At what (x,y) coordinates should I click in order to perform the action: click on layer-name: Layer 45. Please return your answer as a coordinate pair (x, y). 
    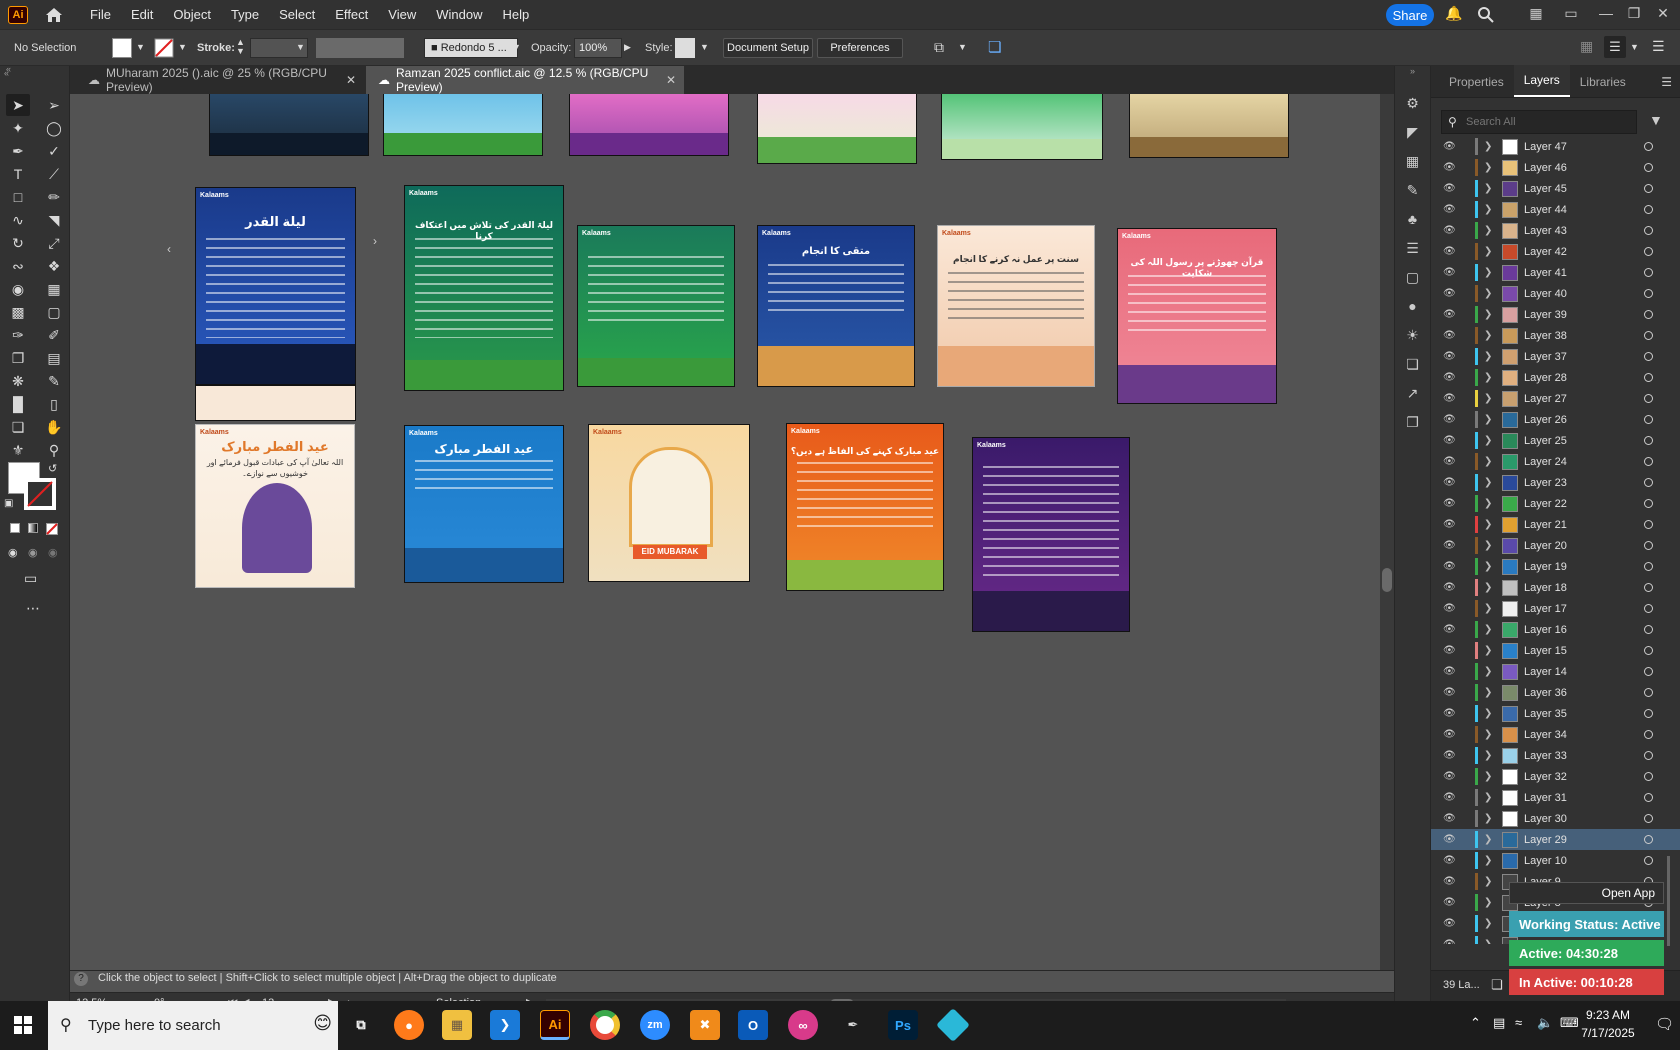
    Looking at the image, I should click on (1579, 189).